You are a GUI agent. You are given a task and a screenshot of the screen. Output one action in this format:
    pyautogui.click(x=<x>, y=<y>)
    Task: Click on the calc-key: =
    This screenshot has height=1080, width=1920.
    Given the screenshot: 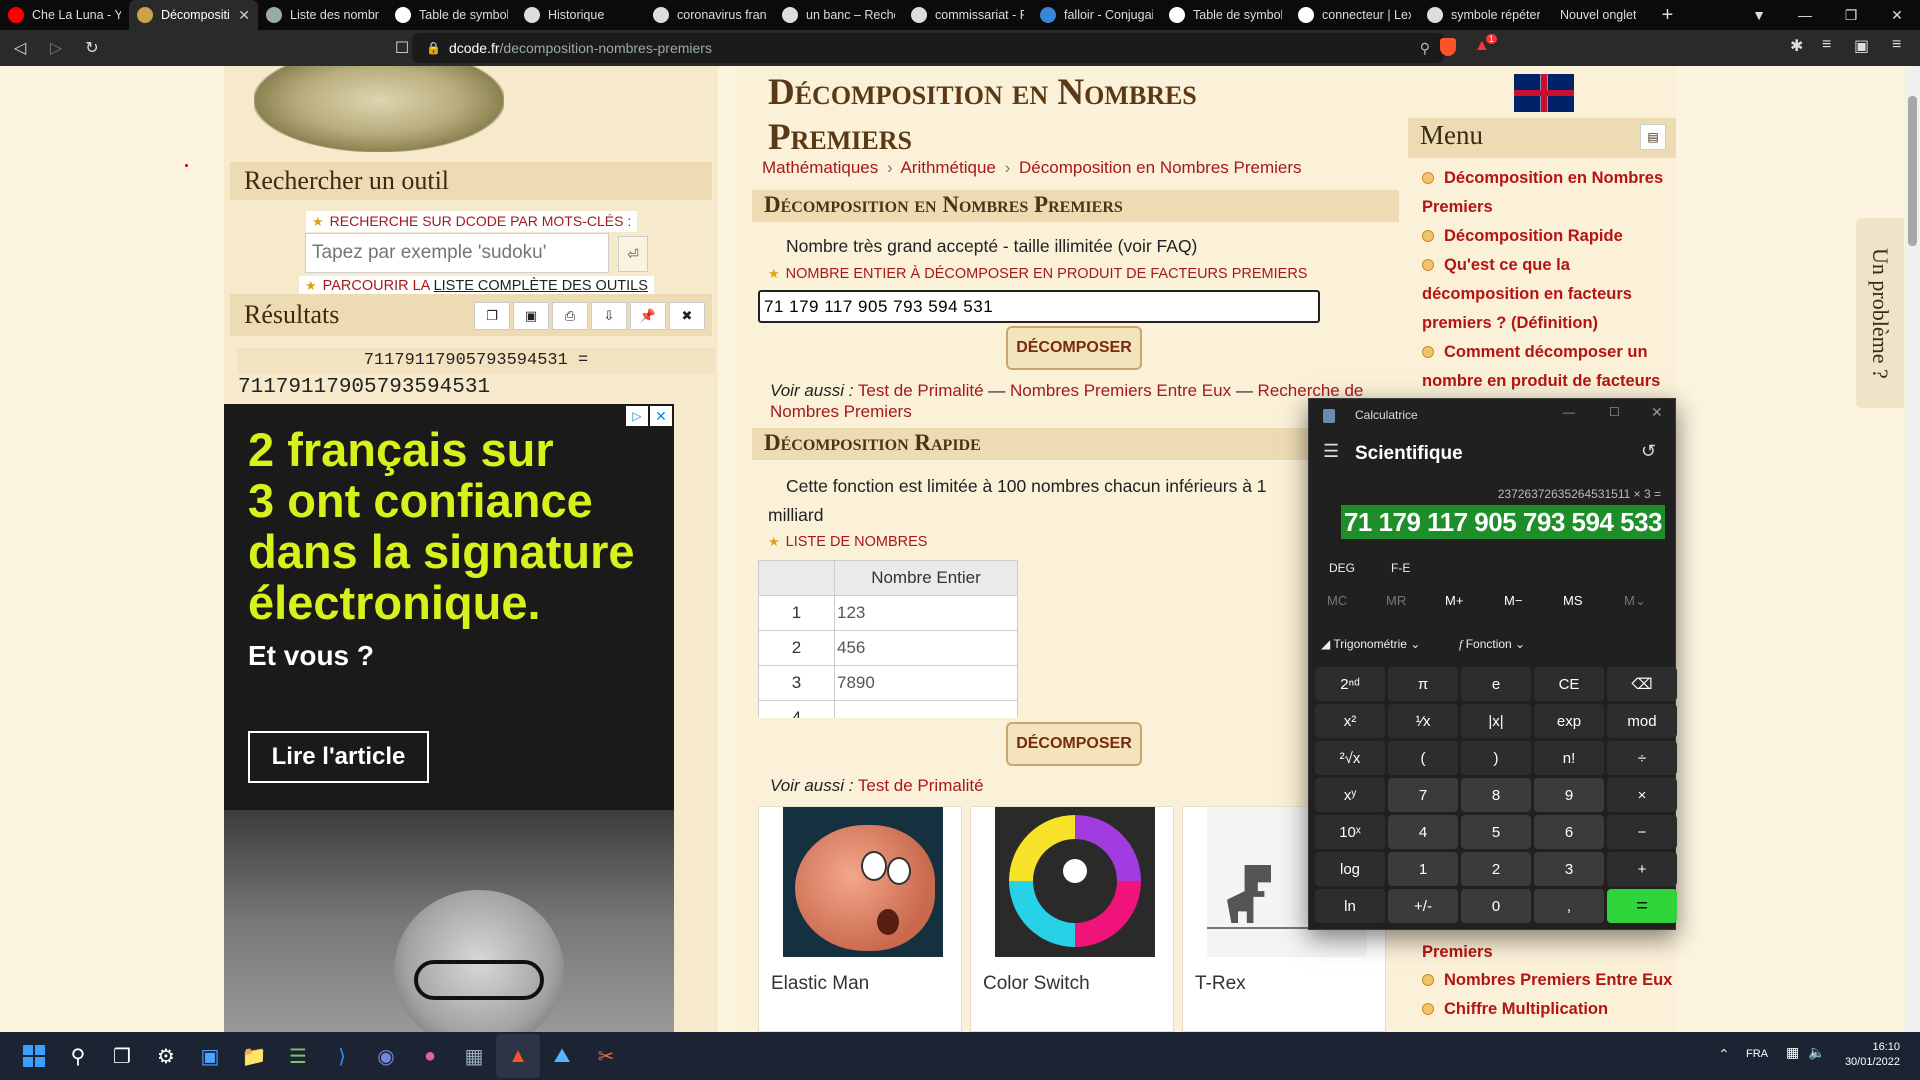 What is the action you would take?
    pyautogui.click(x=1642, y=906)
    